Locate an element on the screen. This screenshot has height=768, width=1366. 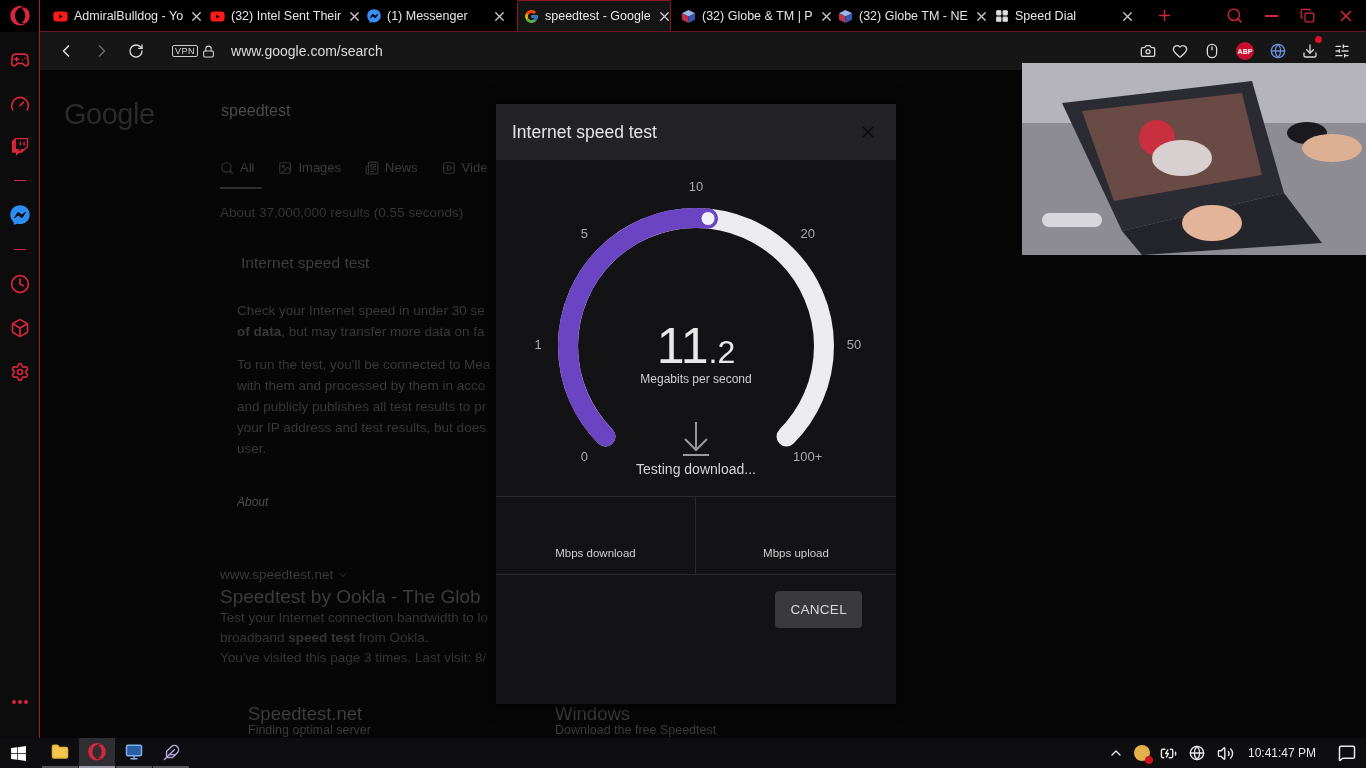
tab-title: (32) Globe TM - NE is located at coordinates (913, 16).